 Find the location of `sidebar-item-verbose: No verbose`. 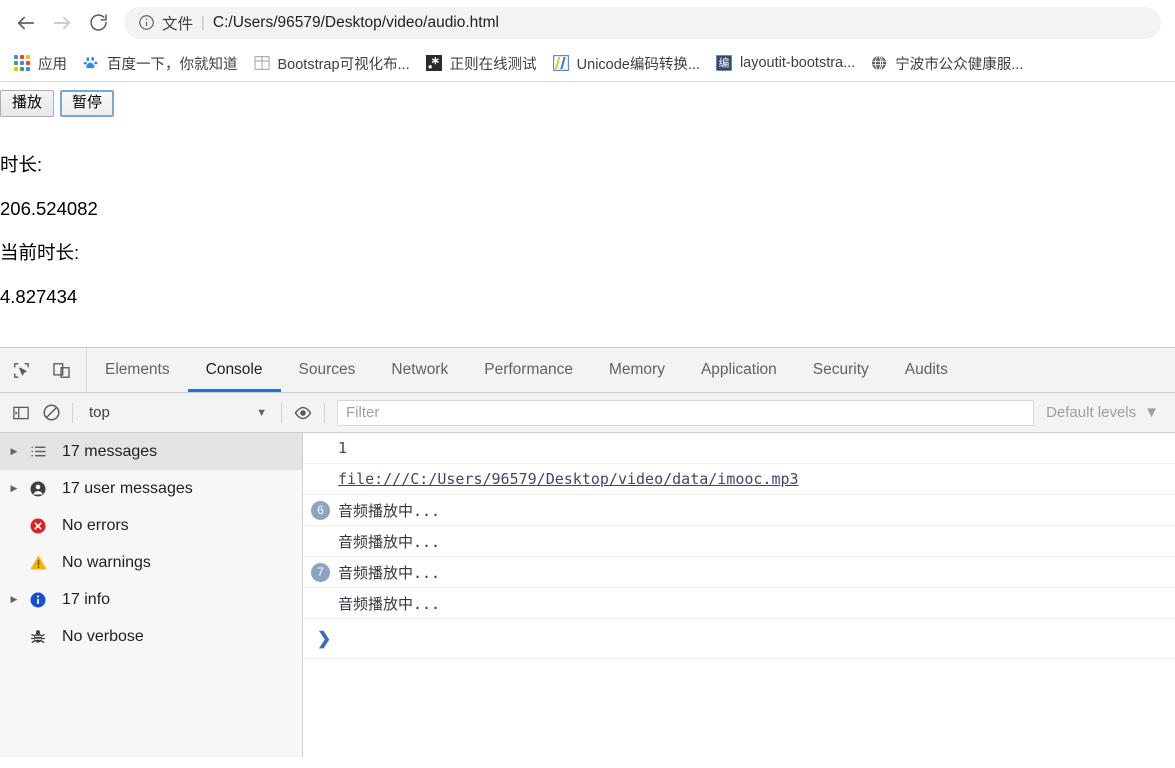

sidebar-item-verbose: No verbose is located at coordinates (151, 636).